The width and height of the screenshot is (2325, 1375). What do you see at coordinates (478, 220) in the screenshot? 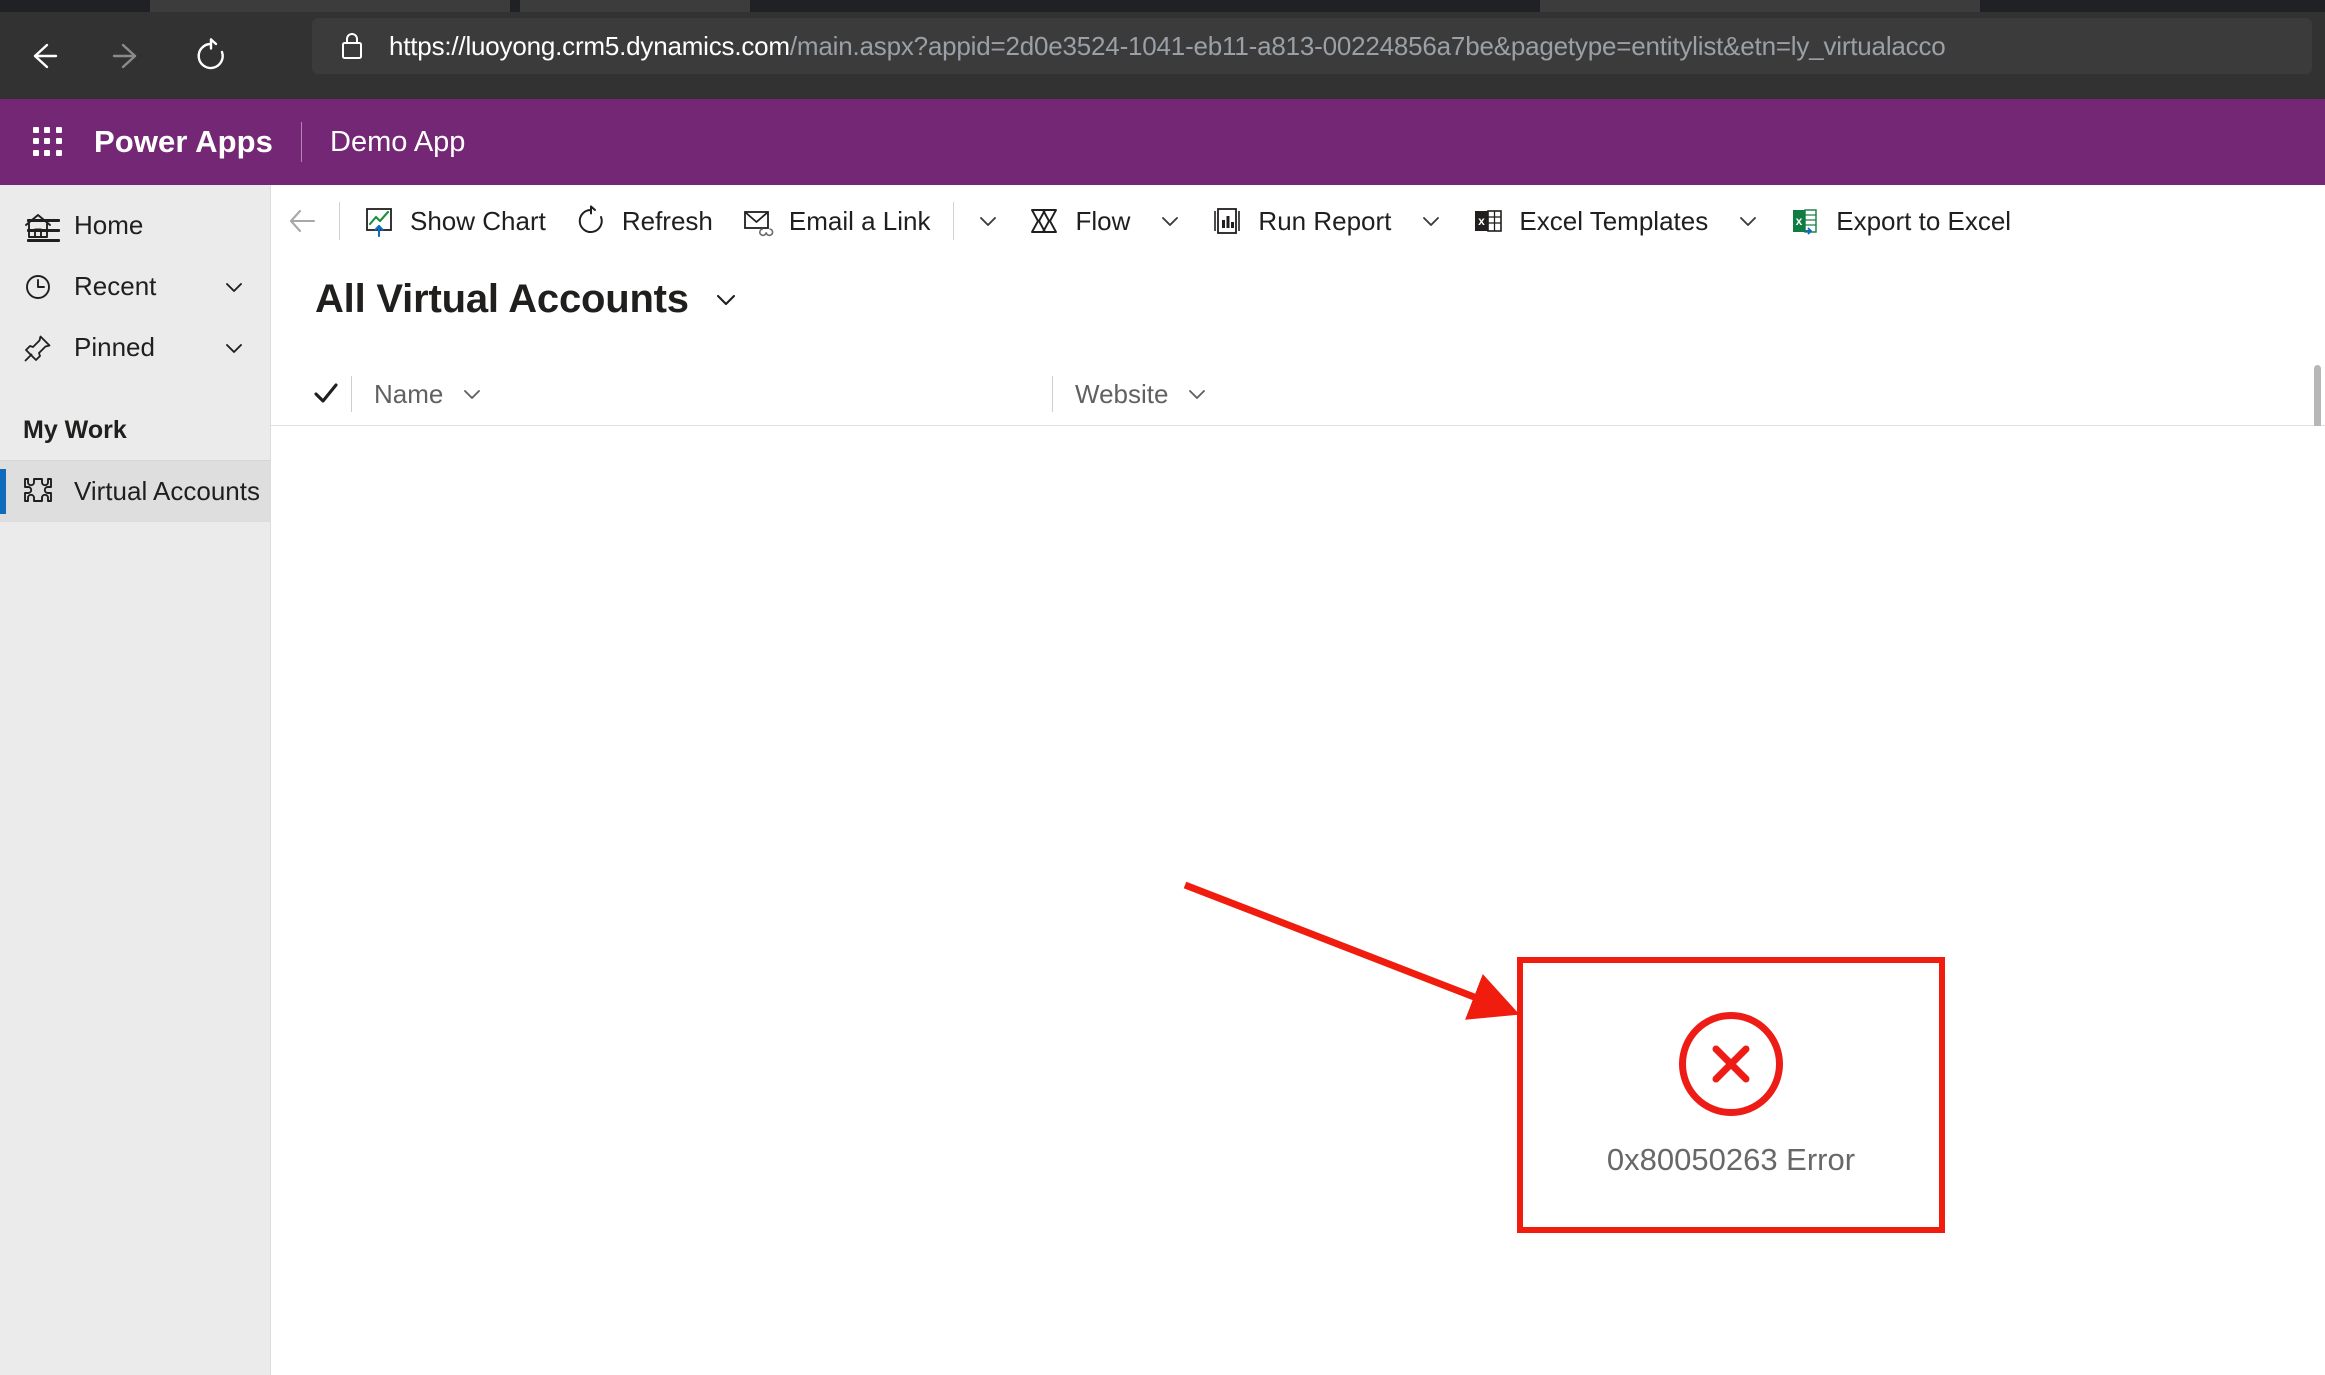
I see `command-label: Show Chart` at bounding box center [478, 220].